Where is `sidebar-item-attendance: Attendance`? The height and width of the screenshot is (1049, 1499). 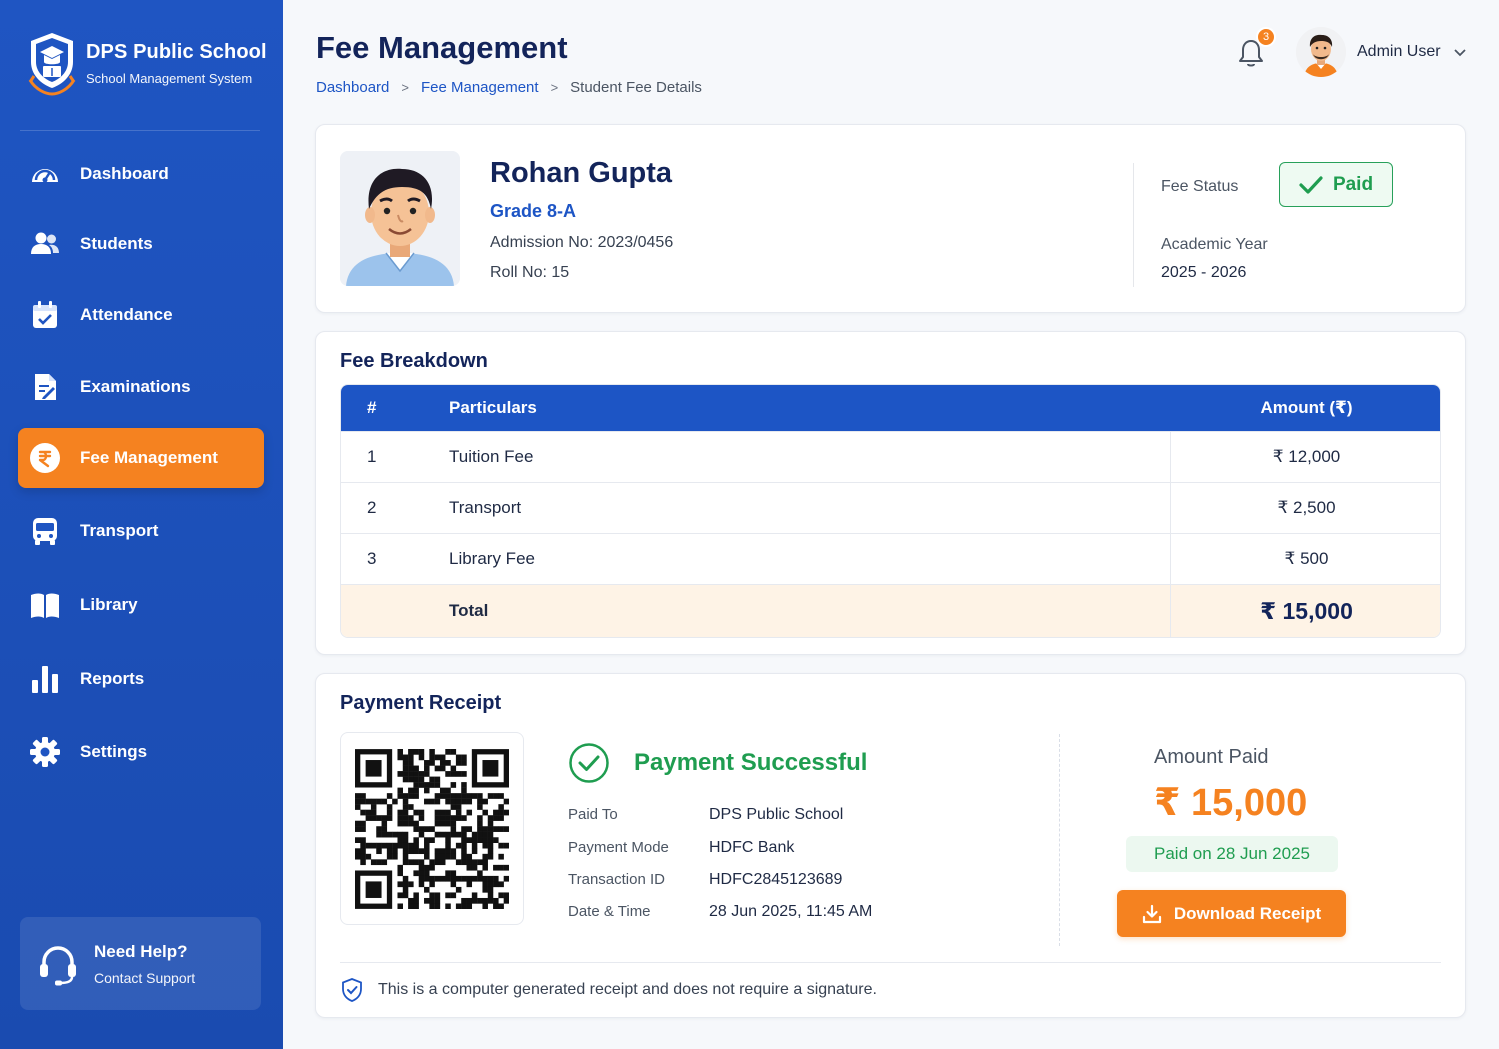 sidebar-item-attendance: Attendance is located at coordinates (141, 315).